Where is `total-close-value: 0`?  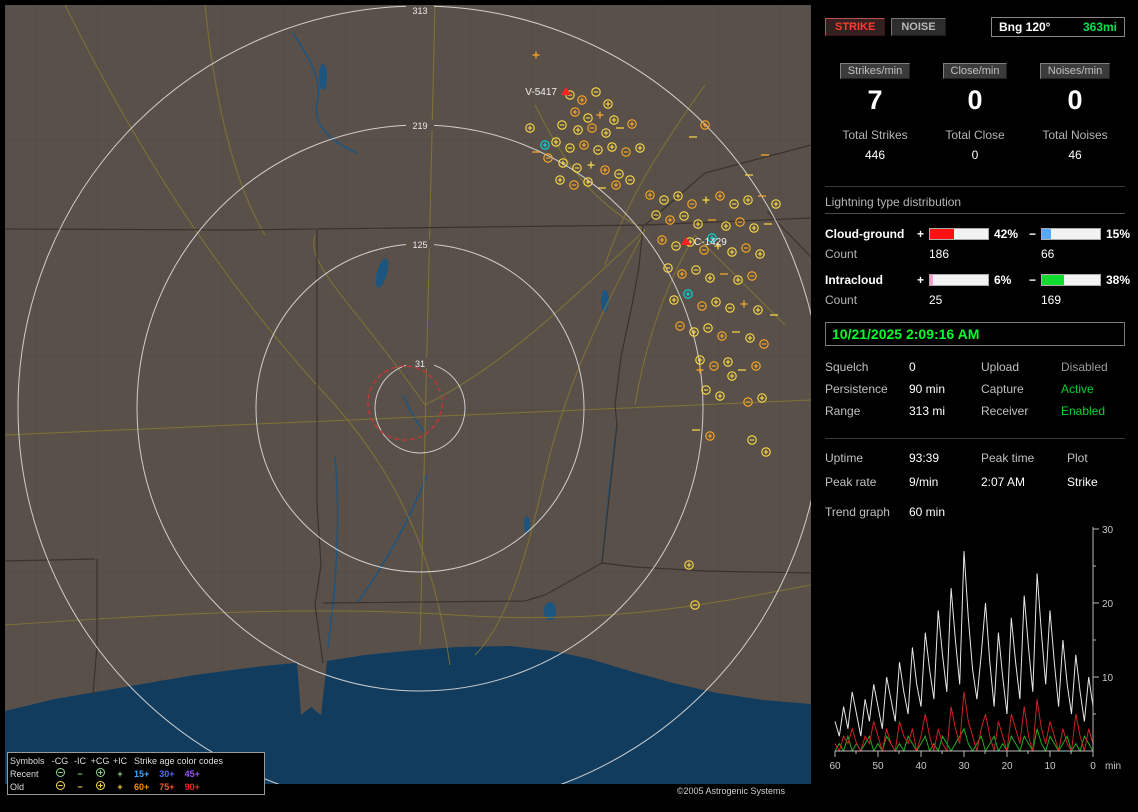 total-close-value: 0 is located at coordinates (975, 155).